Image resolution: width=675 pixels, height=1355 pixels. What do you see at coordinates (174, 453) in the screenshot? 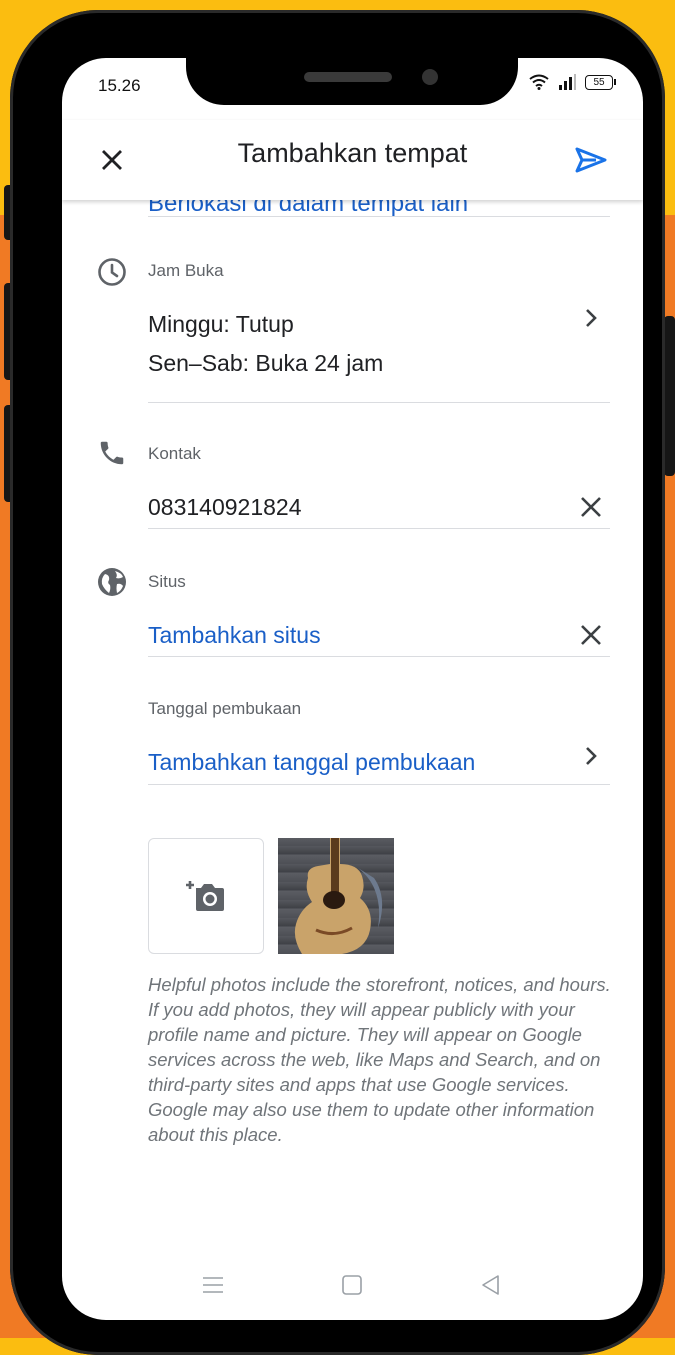
I see `contact-label: Kontak` at bounding box center [174, 453].